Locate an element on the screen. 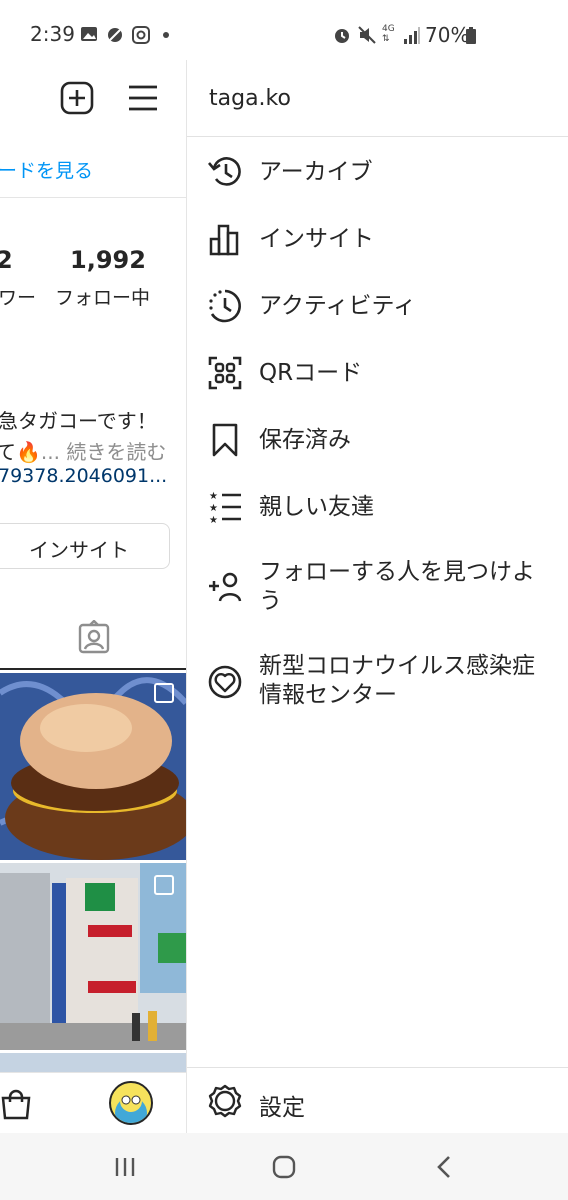  menu-item-label: アーカイブ is located at coordinates (316, 172).